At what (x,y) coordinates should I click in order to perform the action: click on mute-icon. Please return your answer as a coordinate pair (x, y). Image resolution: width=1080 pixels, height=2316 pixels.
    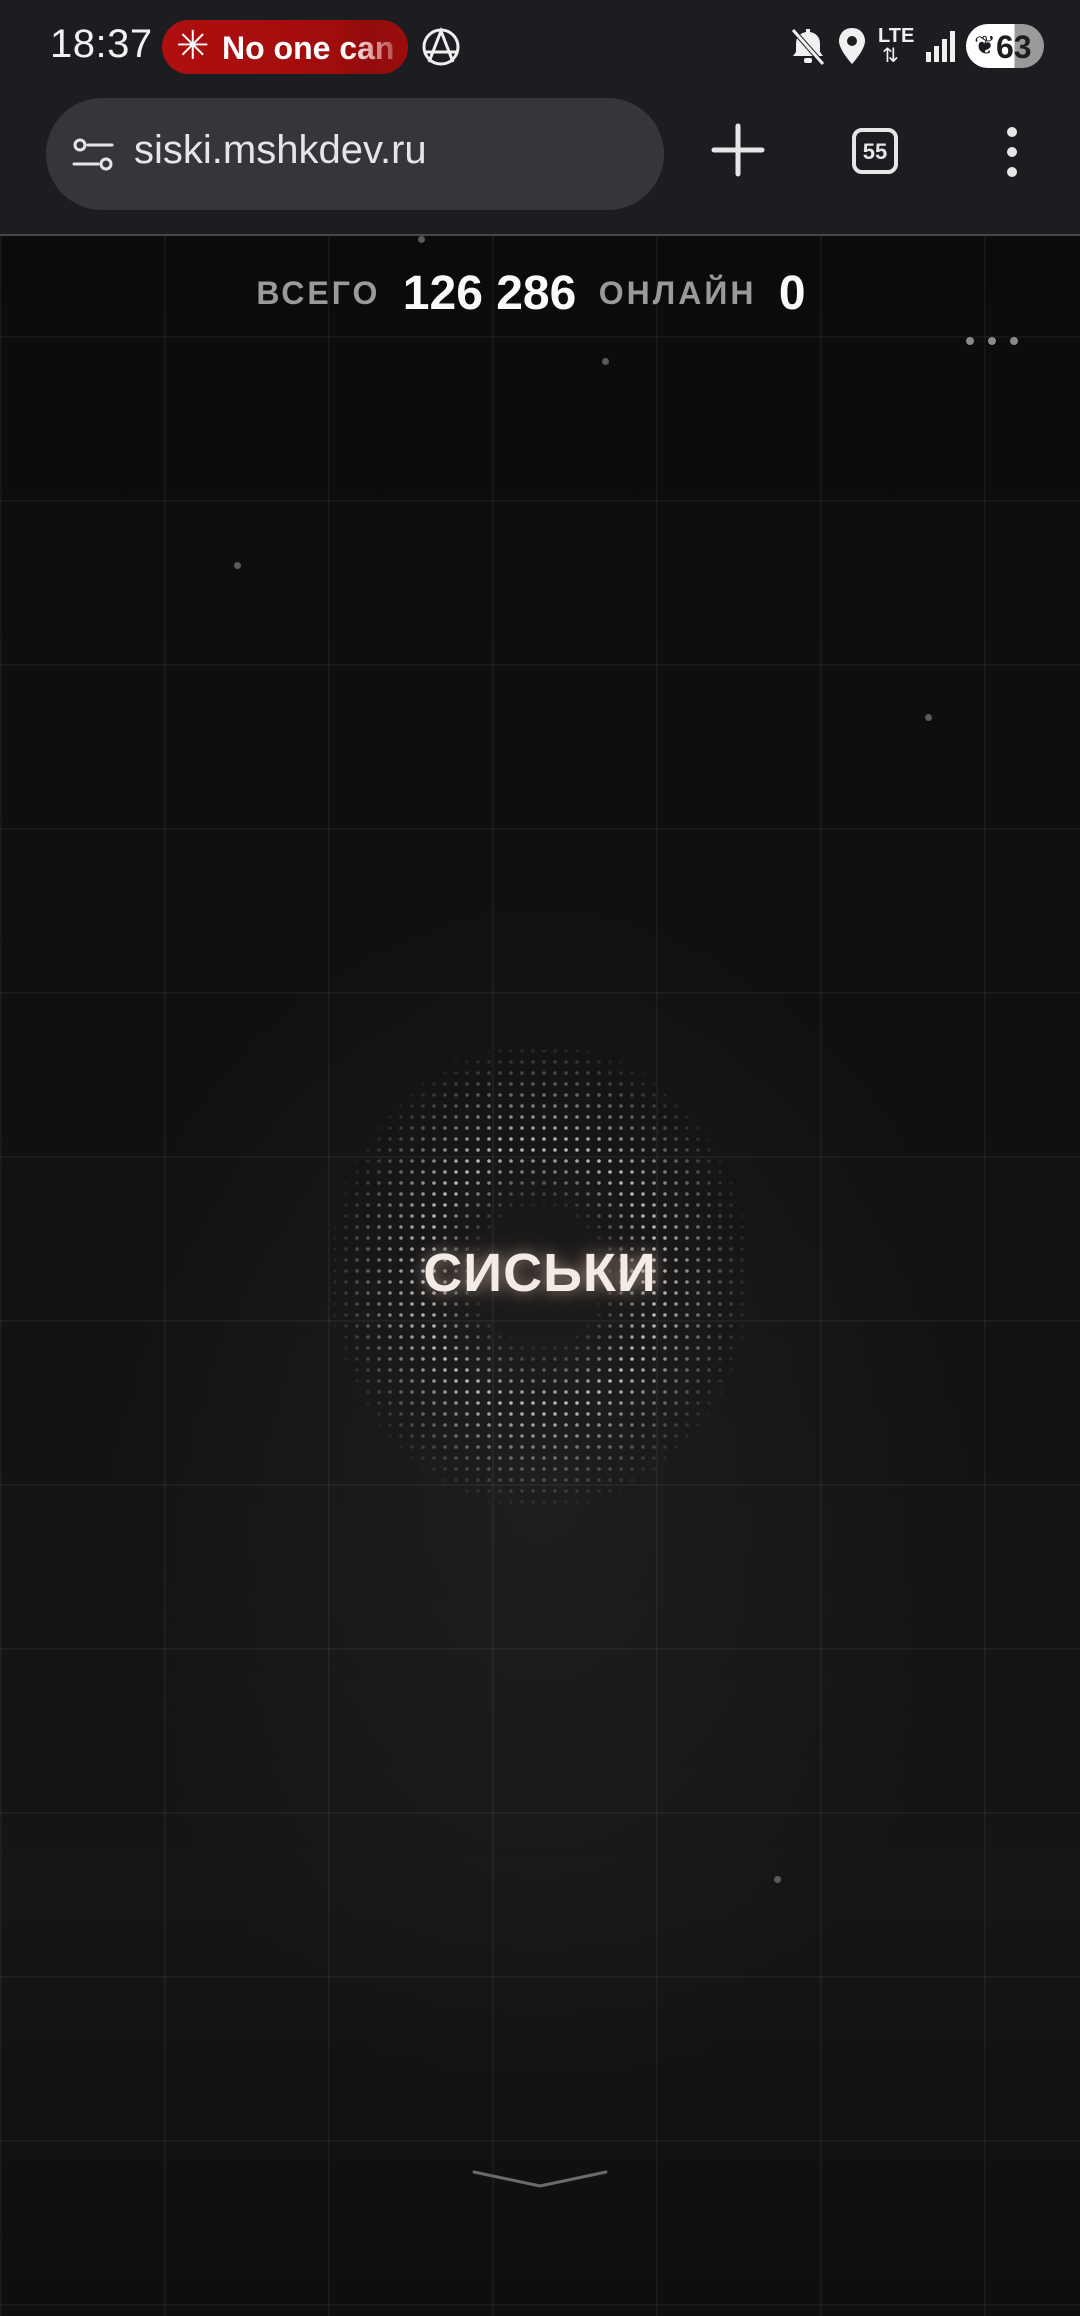
    Looking at the image, I should click on (808, 47).